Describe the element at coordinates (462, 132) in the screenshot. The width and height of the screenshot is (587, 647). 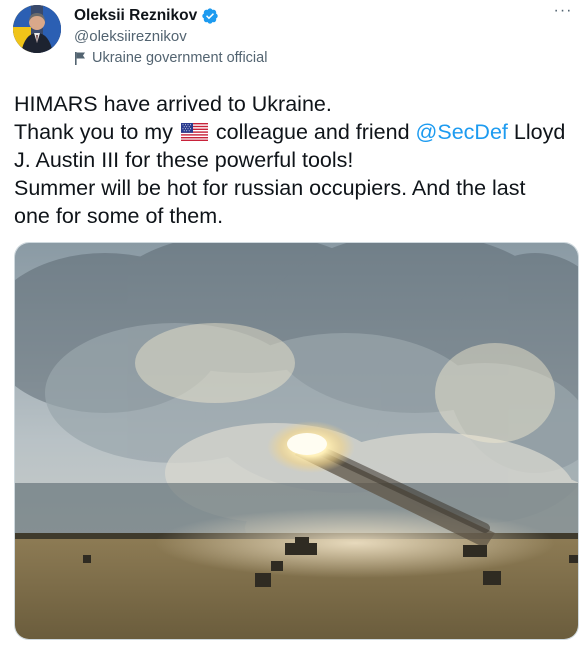
I see `mention-link: @SecDef` at that location.